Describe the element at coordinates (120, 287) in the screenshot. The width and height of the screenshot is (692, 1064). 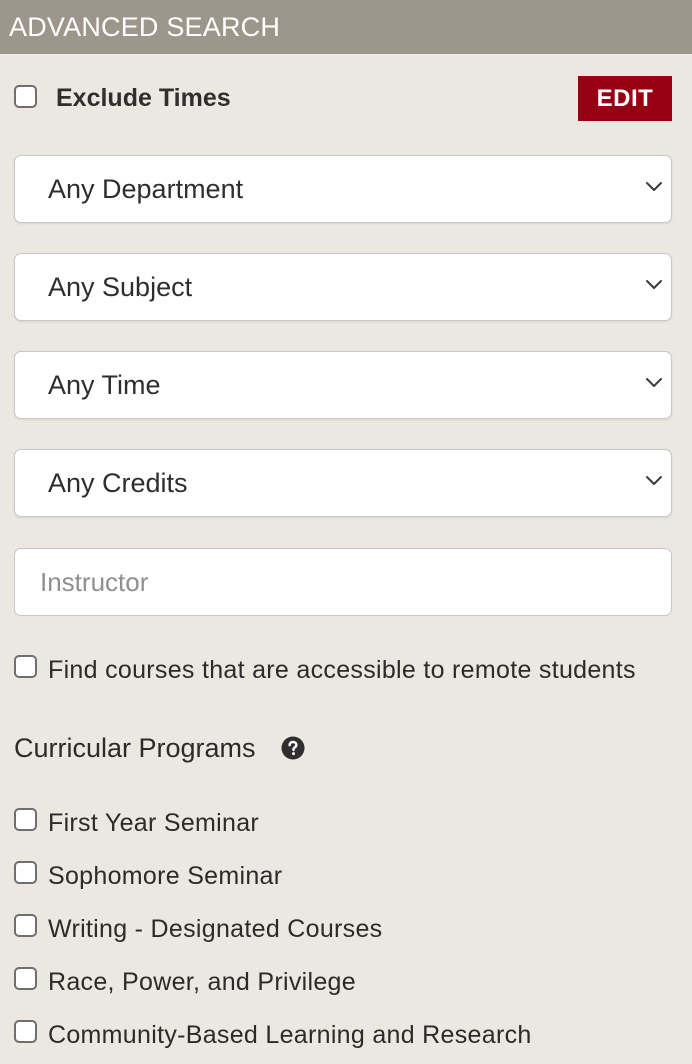
I see `subject-select-value: Any Subject` at that location.